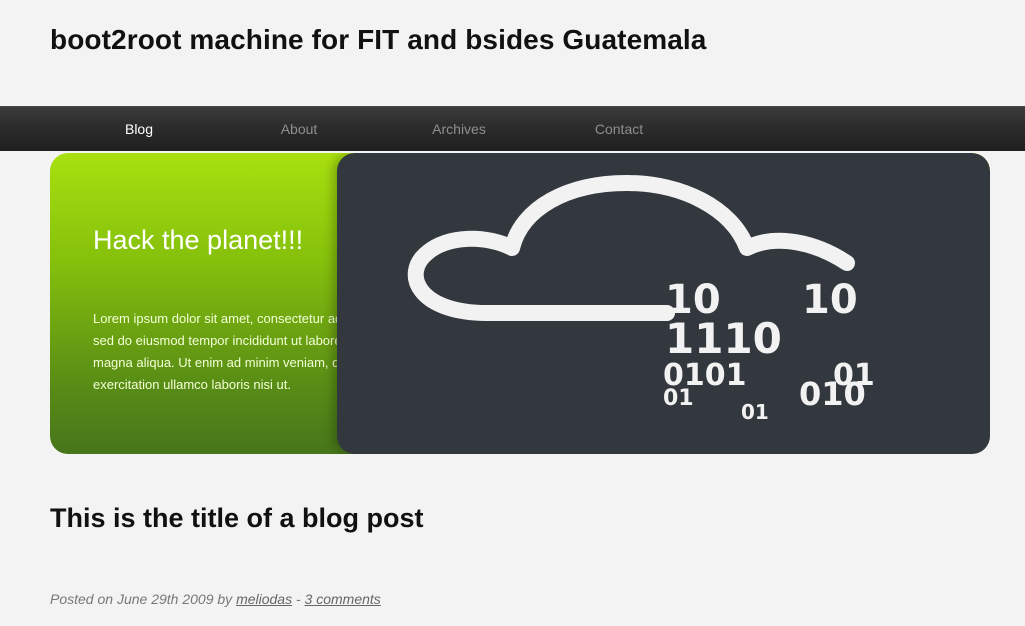 This screenshot has height=626, width=1025. Describe the element at coordinates (198, 240) in the screenshot. I see `hero-heading: Hack the planet!!!` at that location.